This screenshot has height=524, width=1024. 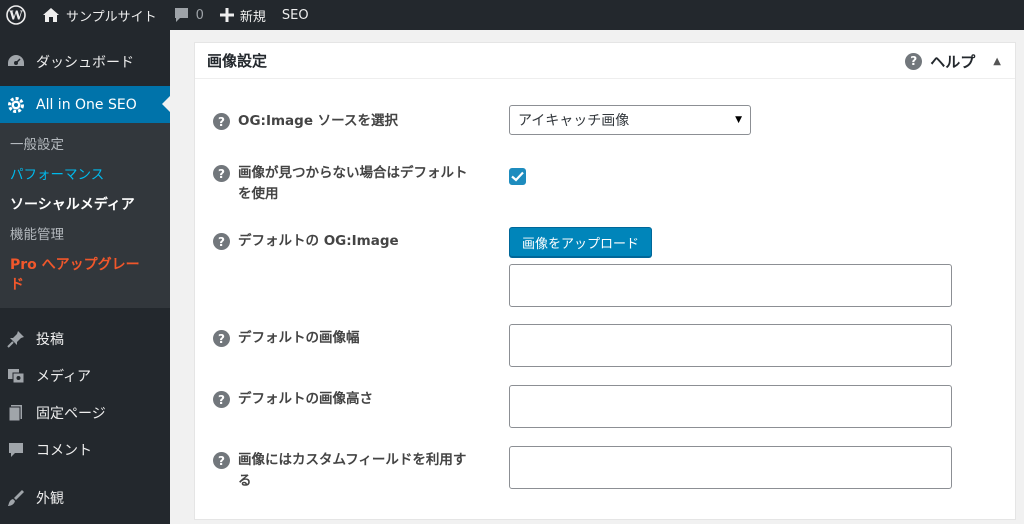 I want to click on default-og-label-group: ? デフォルトの OG:Image, so click(x=345, y=241).